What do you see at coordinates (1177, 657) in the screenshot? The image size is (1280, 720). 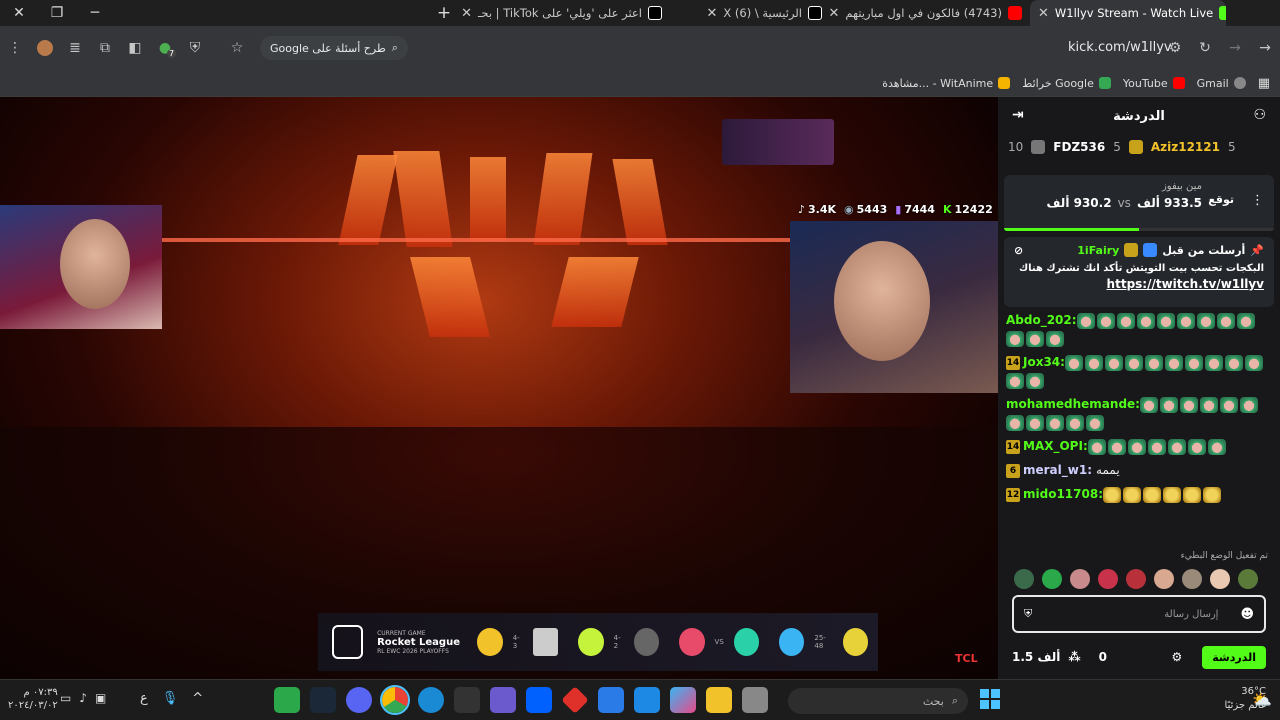 I see `settings-icon: ⚙` at bounding box center [1177, 657].